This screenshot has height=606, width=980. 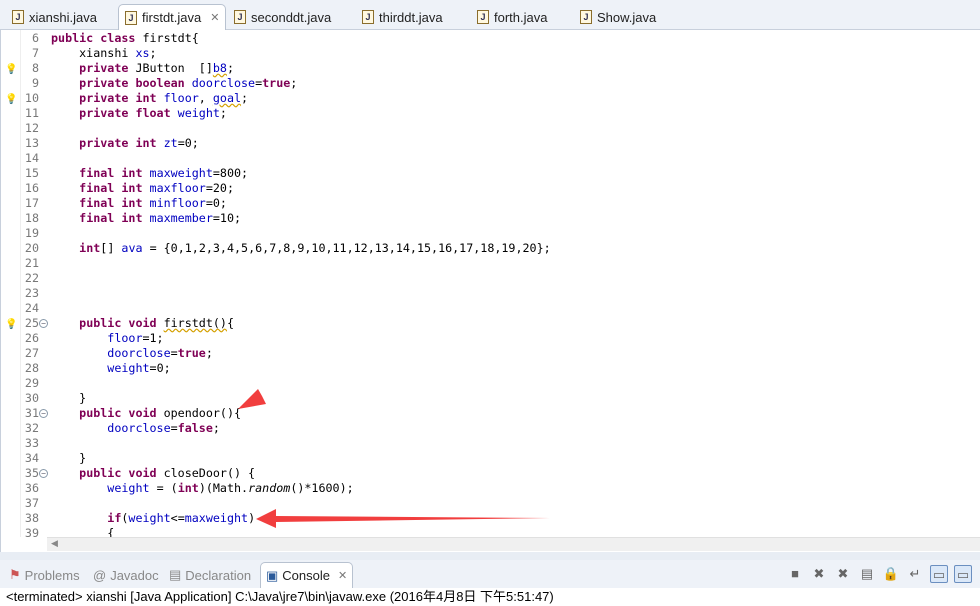 I want to click on show-on-stdout-icon: ▭, so click(x=939, y=574).